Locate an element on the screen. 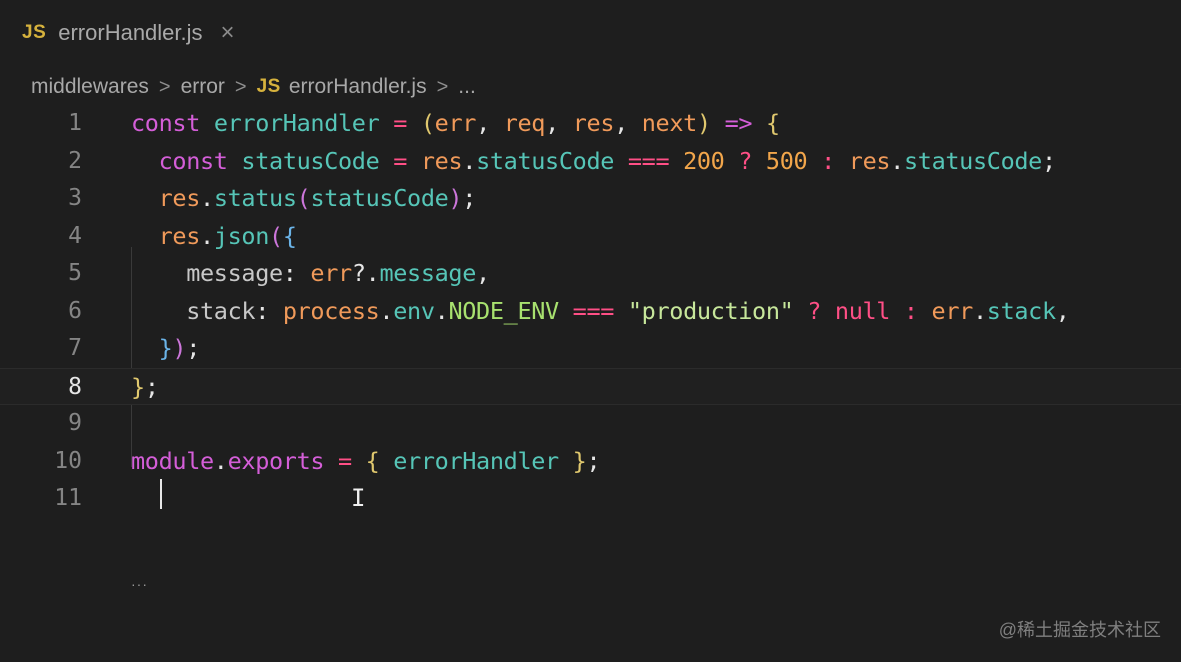 The width and height of the screenshot is (1181, 662). watermark: @稀土掘金技术社区 is located at coordinates (1079, 630).